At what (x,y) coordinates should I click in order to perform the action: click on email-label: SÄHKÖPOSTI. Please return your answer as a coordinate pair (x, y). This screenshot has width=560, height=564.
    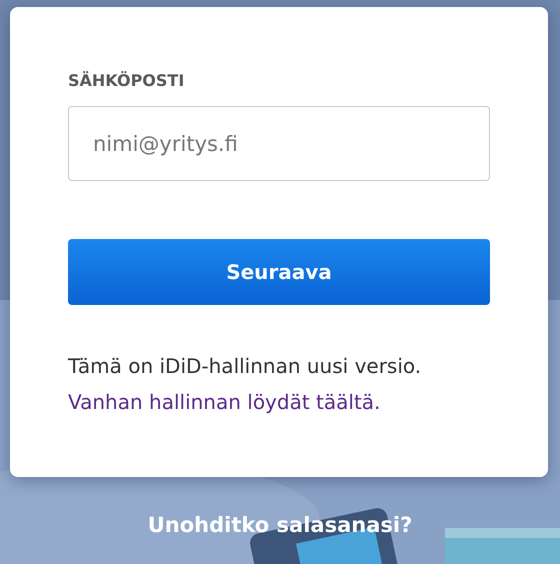
    Looking at the image, I should click on (126, 80).